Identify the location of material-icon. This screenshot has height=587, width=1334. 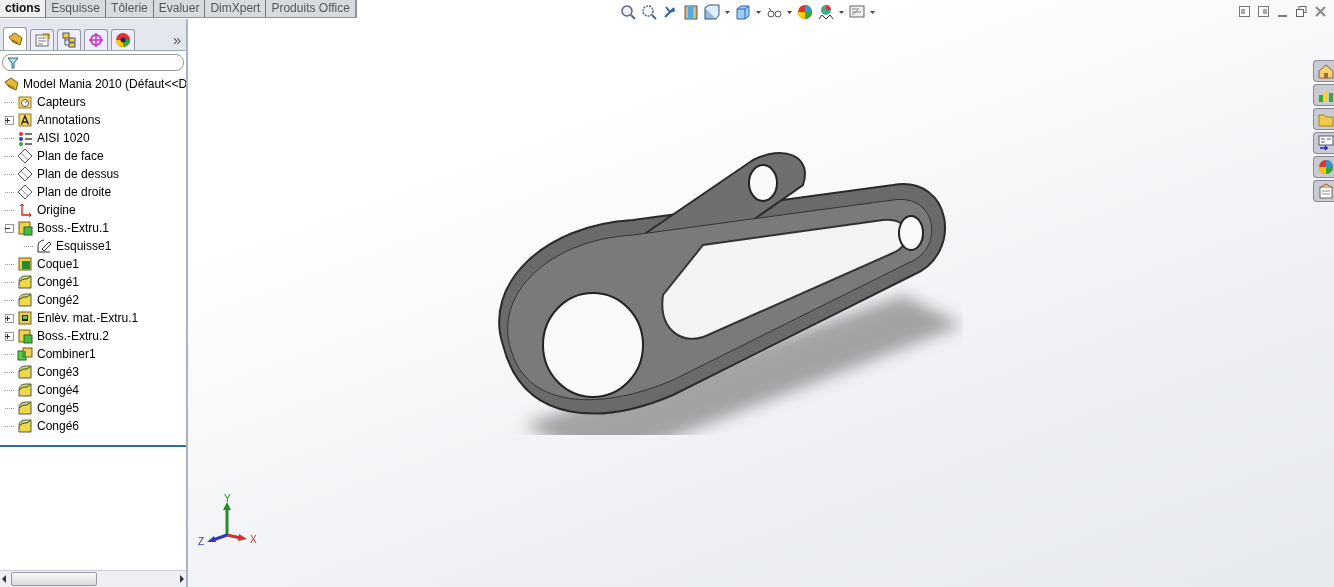
(25, 138).